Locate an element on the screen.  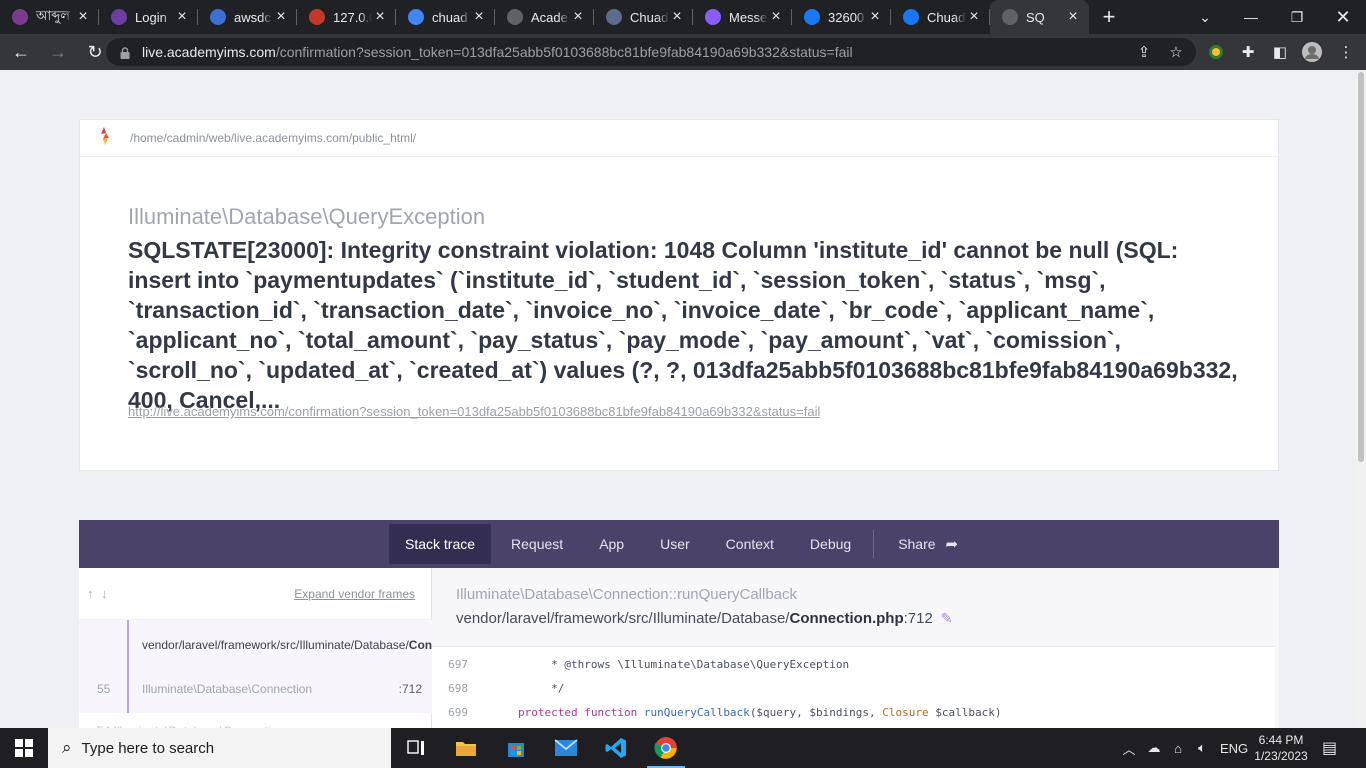
browser-tab: chuad × is located at coordinates (445, 17).